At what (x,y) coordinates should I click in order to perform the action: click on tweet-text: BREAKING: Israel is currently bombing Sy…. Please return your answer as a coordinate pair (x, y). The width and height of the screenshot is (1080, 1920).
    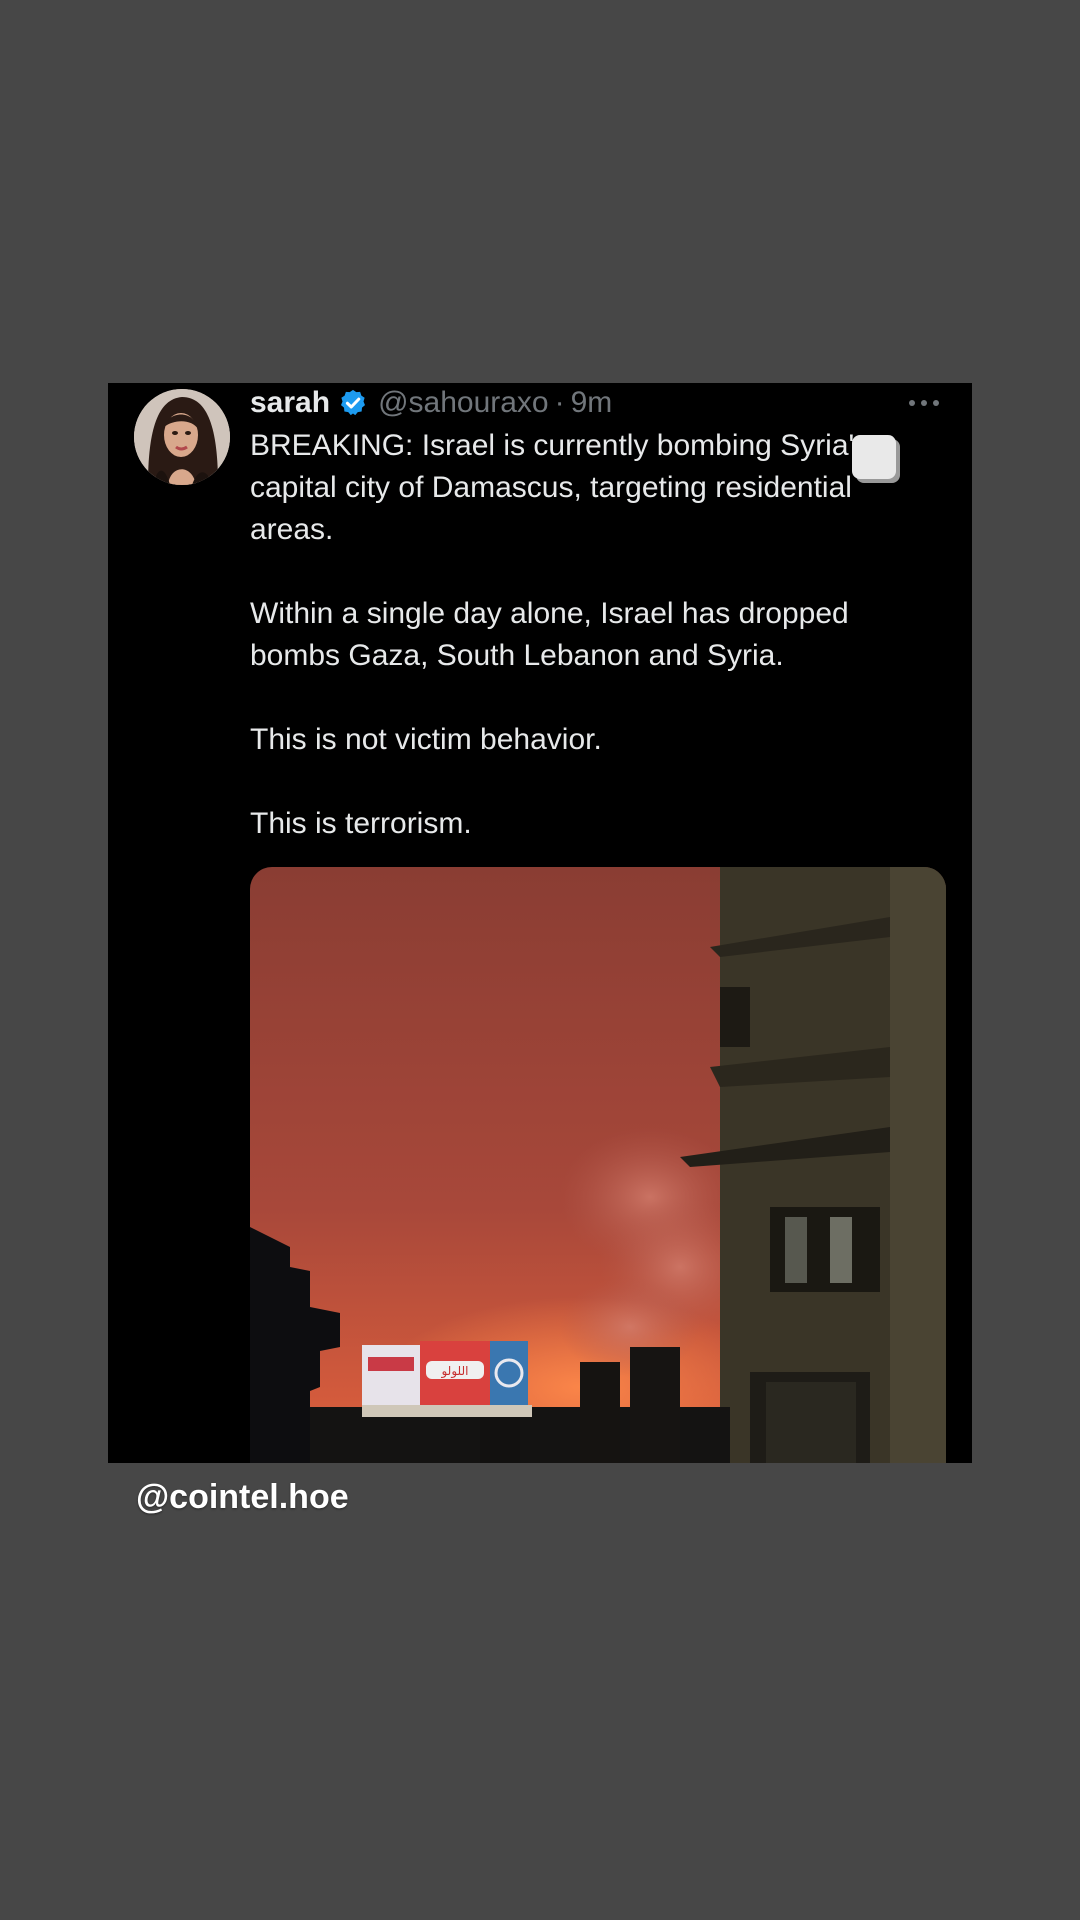
    Looking at the image, I should click on (595, 635).